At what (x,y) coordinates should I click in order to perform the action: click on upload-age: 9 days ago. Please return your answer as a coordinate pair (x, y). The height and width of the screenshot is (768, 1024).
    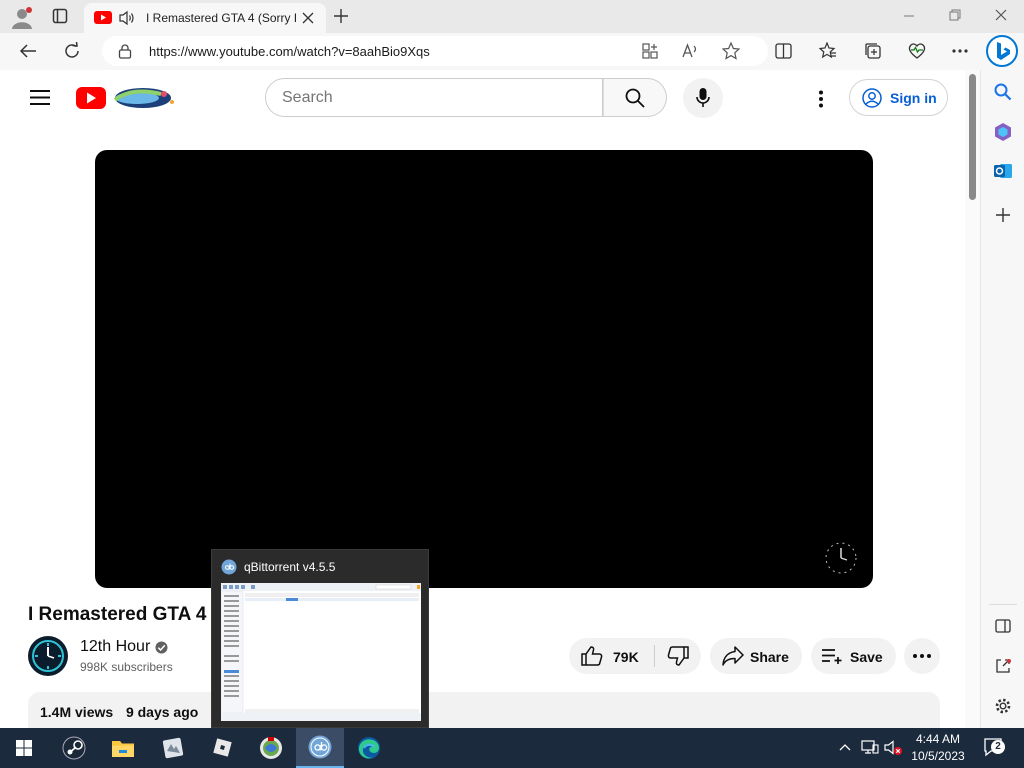
    Looking at the image, I should click on (162, 712).